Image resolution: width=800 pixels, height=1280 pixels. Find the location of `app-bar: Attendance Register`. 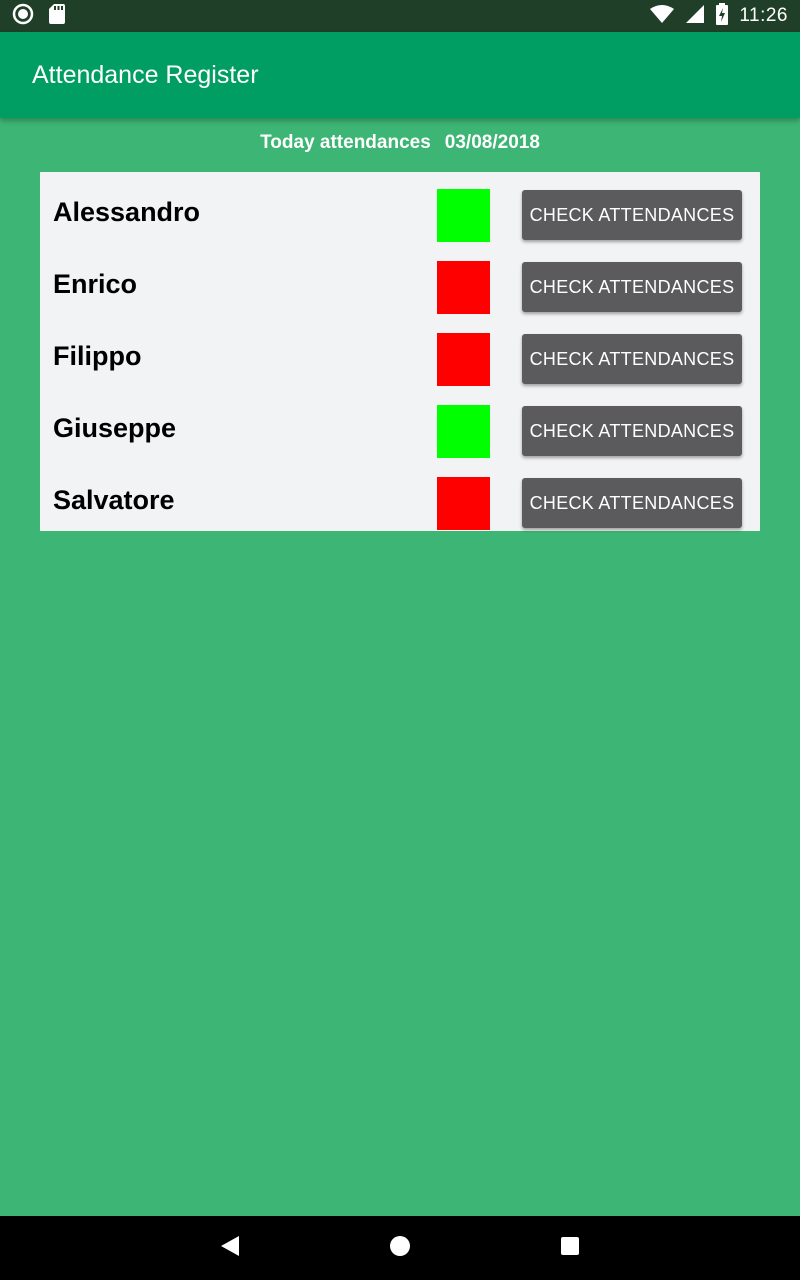

app-bar: Attendance Register is located at coordinates (400, 75).